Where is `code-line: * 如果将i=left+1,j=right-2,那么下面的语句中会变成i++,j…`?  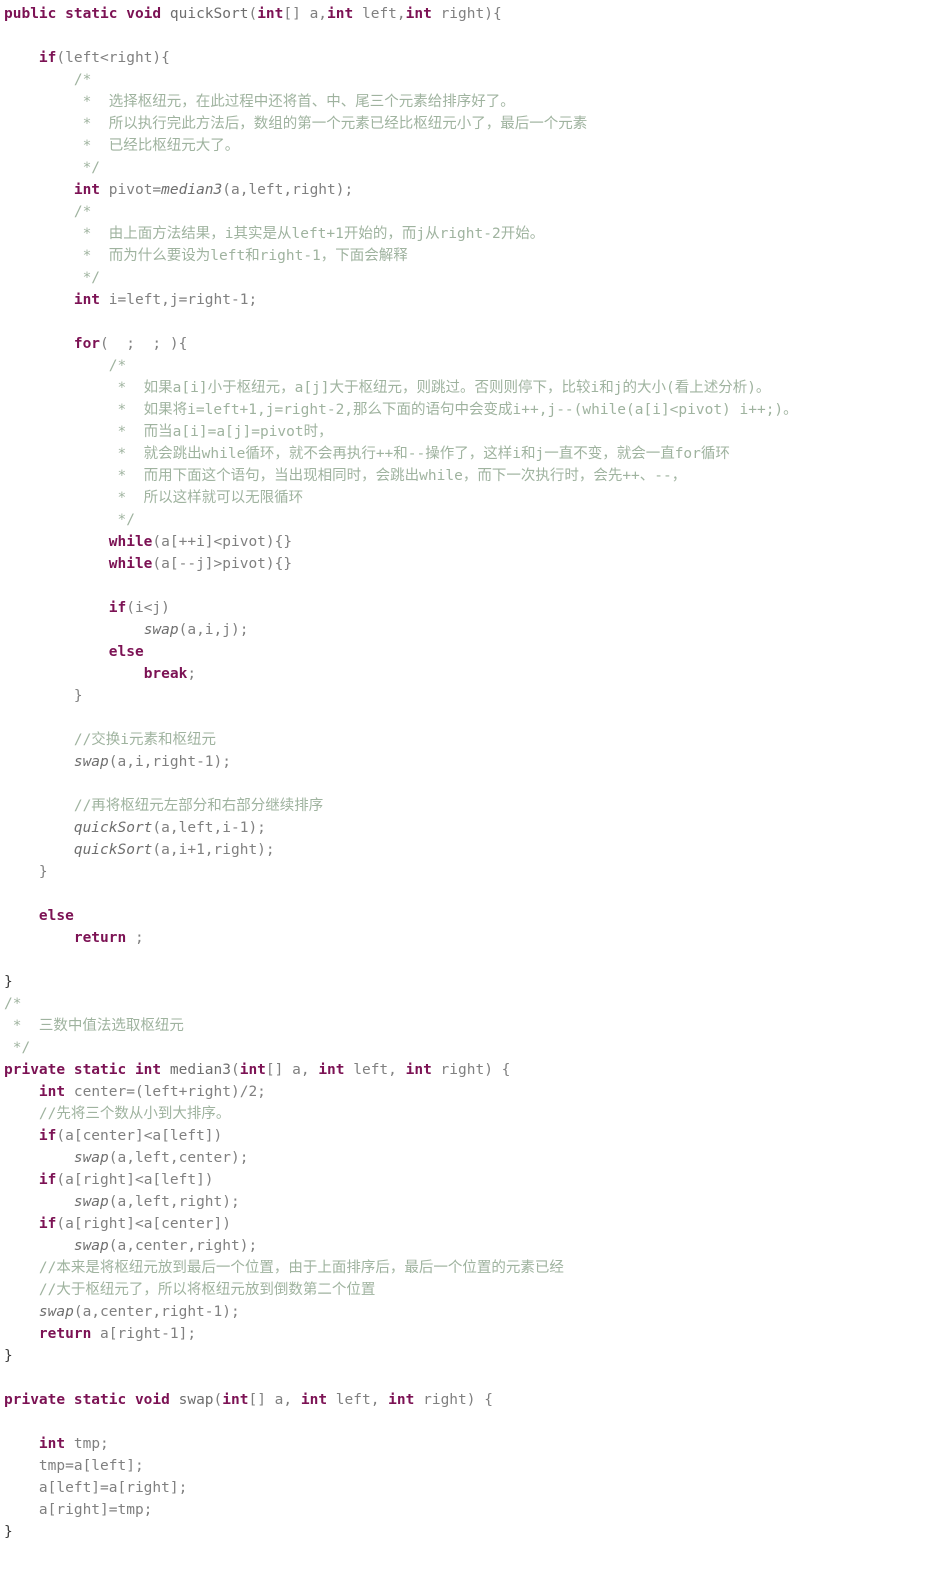 code-line: * 如果将i=left+1,j=right-2,那么下面的语句中会变成i++,j… is located at coordinates (476, 410).